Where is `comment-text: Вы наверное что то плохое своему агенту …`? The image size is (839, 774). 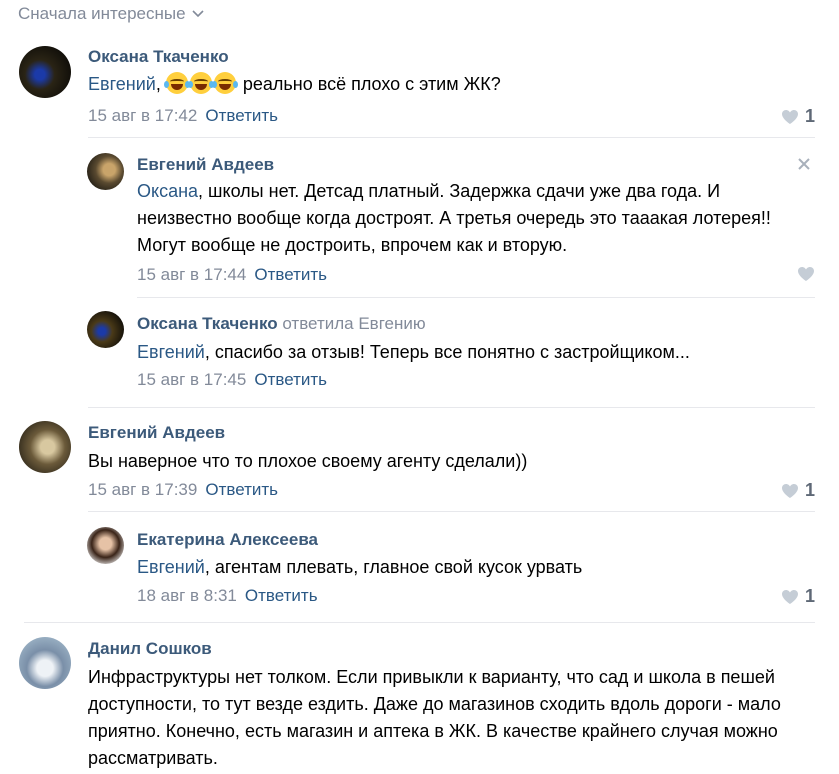 comment-text: Вы наверное что то плохое своему агенту … is located at coordinates (308, 461).